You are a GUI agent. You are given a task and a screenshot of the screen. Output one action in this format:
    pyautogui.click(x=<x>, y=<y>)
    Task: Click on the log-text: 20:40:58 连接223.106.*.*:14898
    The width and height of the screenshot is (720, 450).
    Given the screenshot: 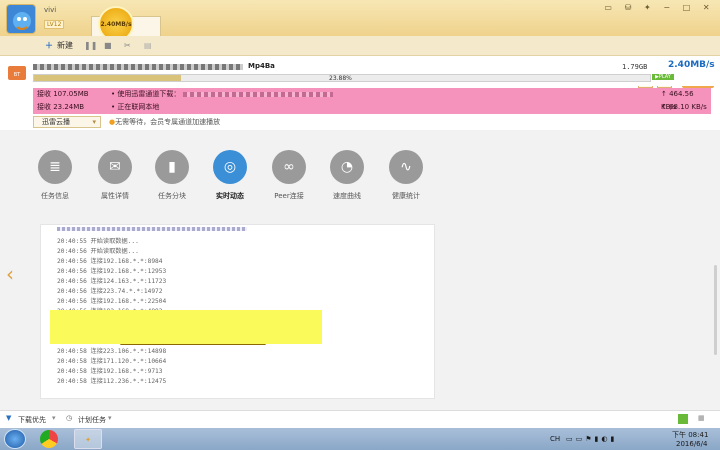 What is the action you would take?
    pyautogui.click(x=112, y=351)
    